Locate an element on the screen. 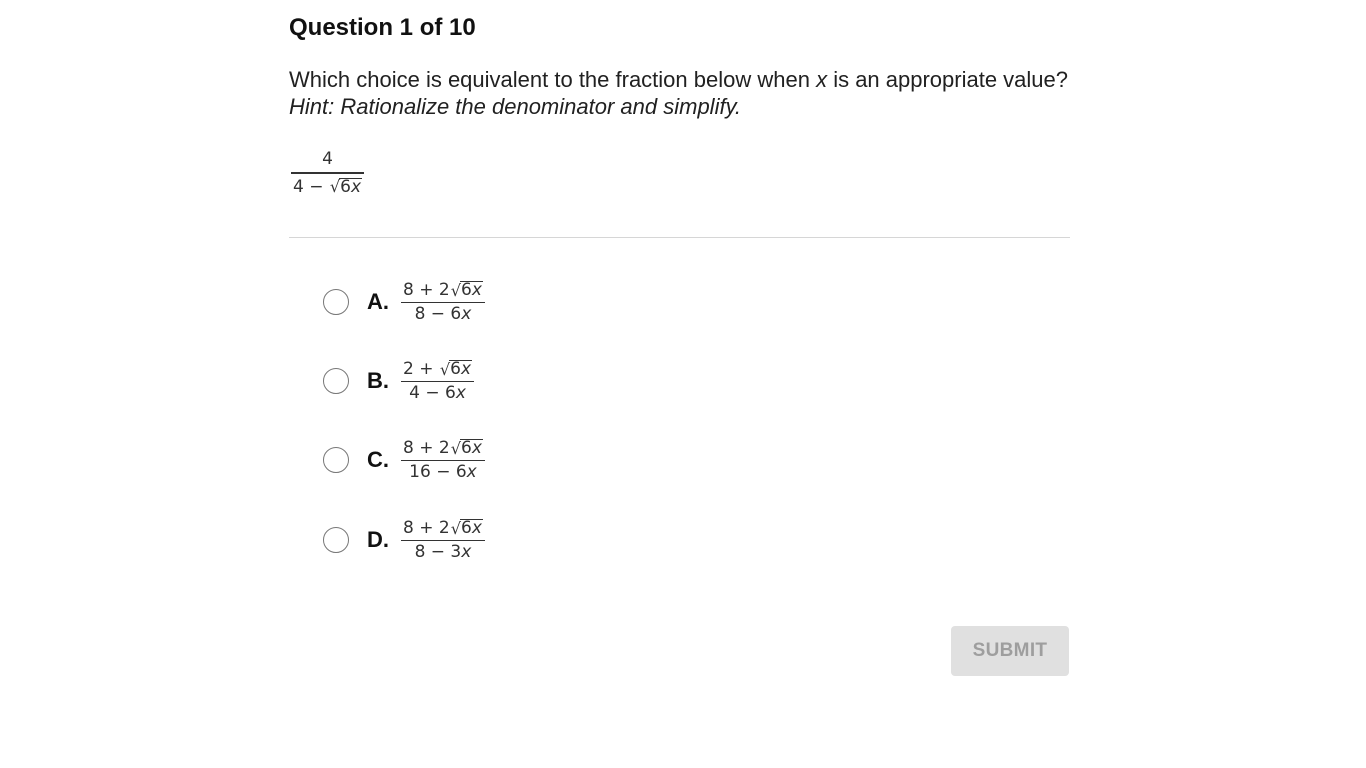 The image size is (1366, 768). option-fraction: 8 + 2 √ 6x 8 − 6x is located at coordinates (443, 301).